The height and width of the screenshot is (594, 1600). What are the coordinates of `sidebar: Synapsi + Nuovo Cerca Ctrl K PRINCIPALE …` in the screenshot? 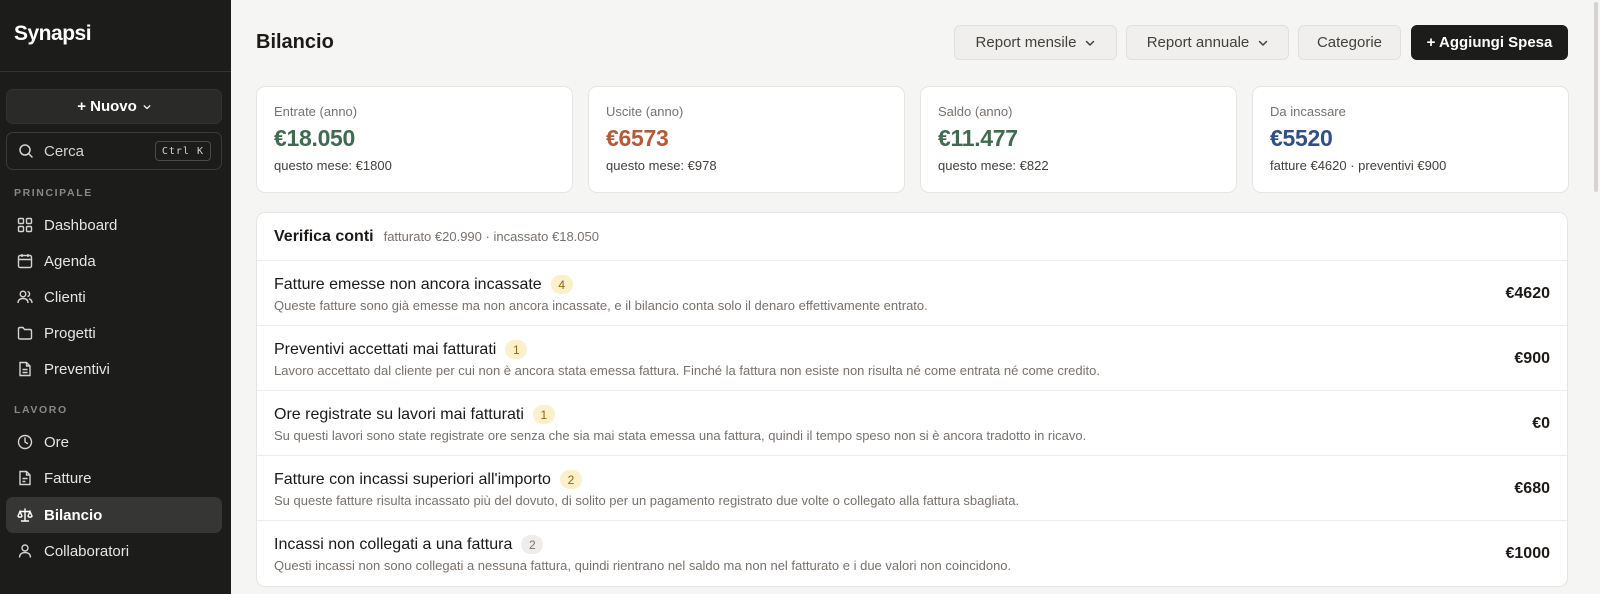 It's located at (115, 297).